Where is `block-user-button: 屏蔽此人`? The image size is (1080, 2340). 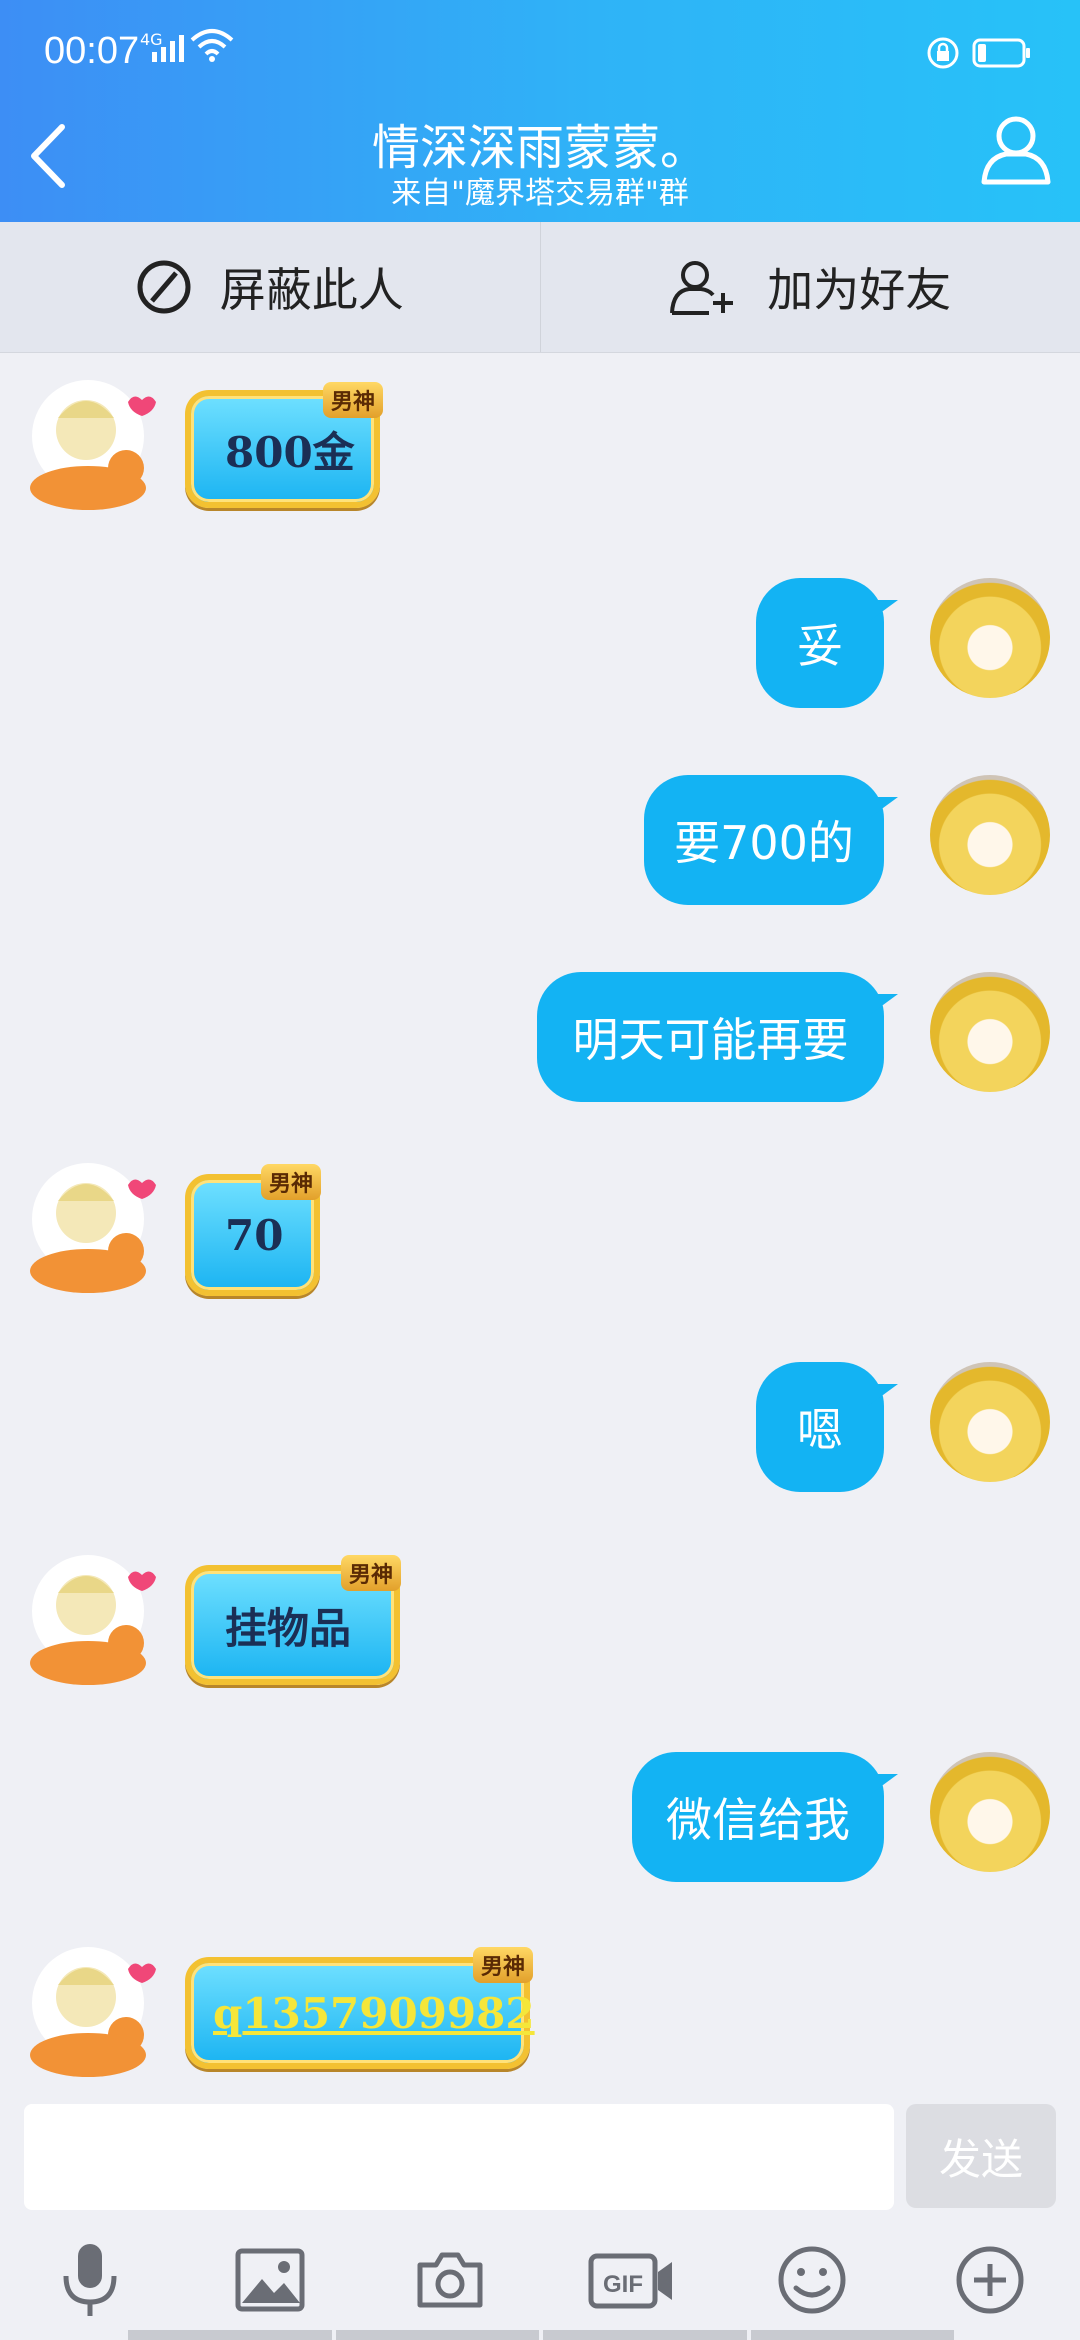
block-user-button: 屏蔽此人 is located at coordinates (270, 287).